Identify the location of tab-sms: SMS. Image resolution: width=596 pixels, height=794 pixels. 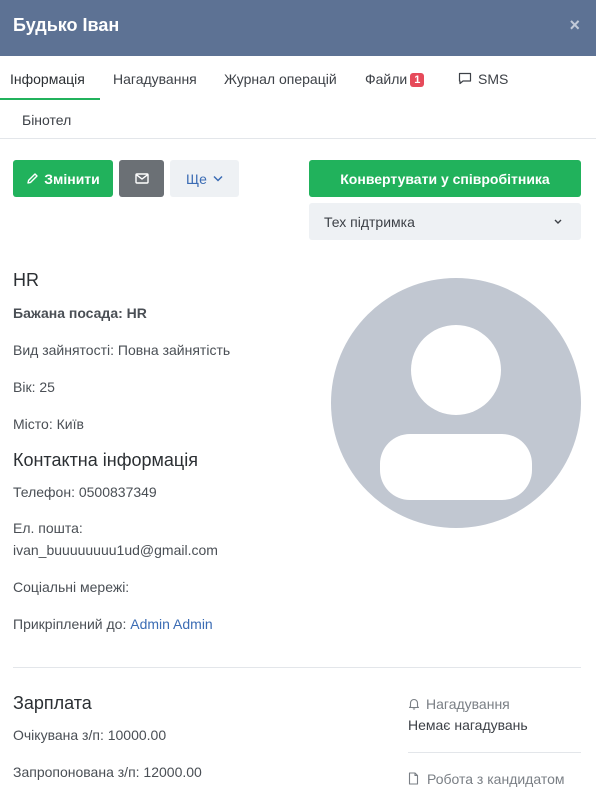
(483, 79).